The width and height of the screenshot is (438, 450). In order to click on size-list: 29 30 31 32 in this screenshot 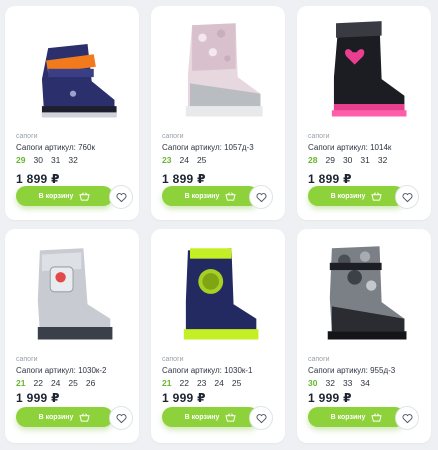, I will do `click(47, 160)`.